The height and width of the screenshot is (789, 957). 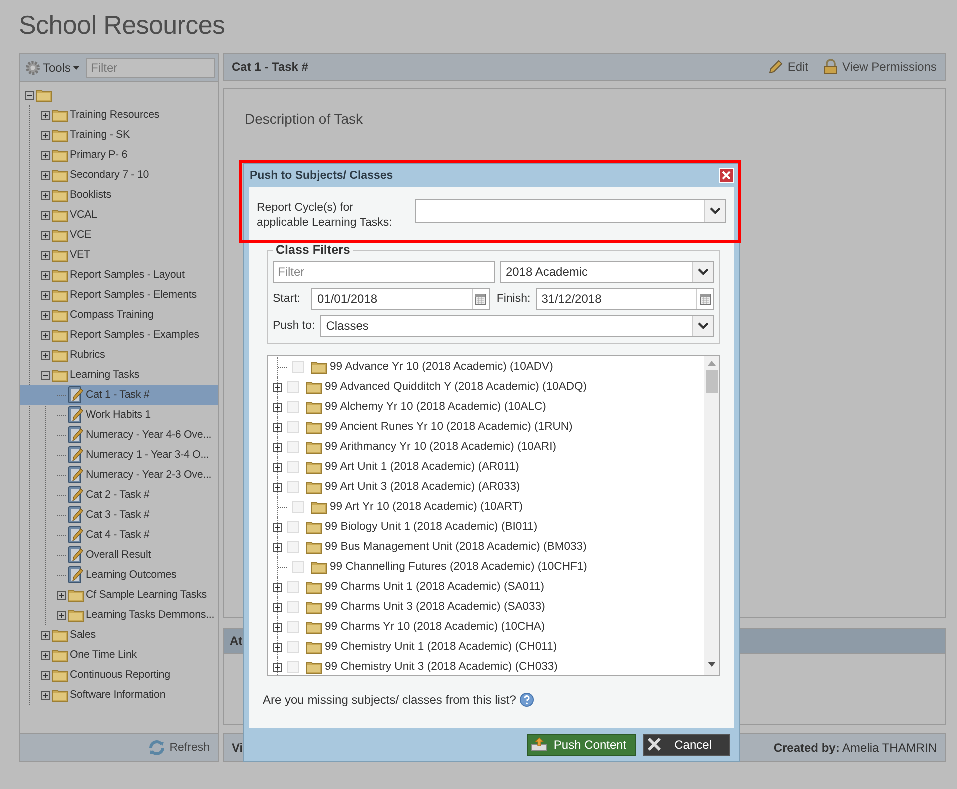 What do you see at coordinates (686, 745) in the screenshot?
I see `cancel-button: Cancel` at bounding box center [686, 745].